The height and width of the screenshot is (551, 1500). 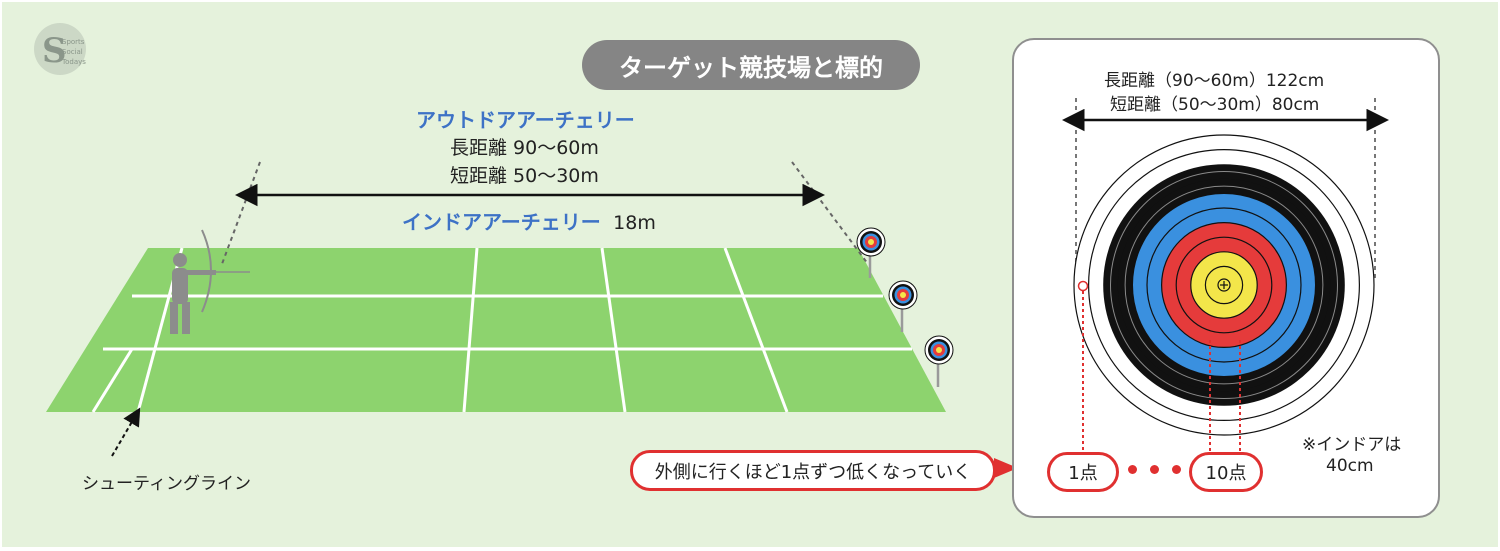 What do you see at coordinates (813, 470) in the screenshot?
I see `scoring-explanation: 外側に行くほど1点ずつ低くなっていく` at bounding box center [813, 470].